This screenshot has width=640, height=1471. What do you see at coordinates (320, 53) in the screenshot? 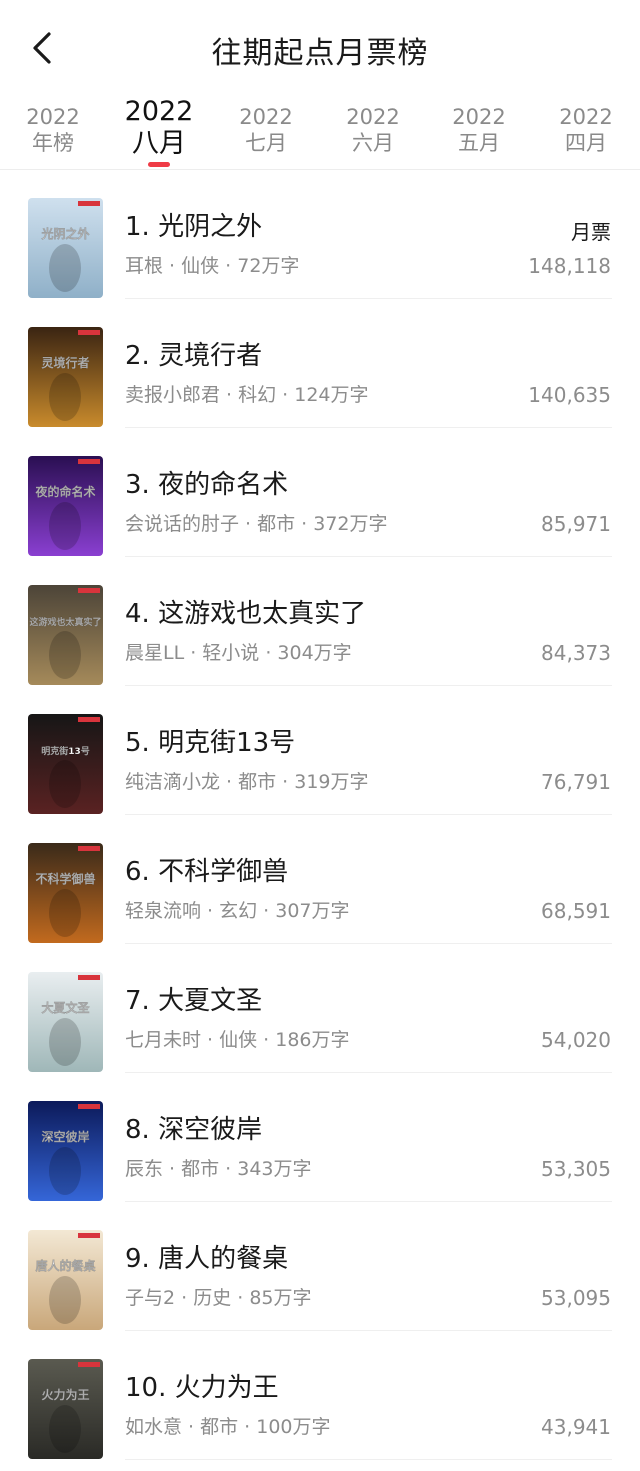
I see `page-title: 往期起点月票榜` at bounding box center [320, 53].